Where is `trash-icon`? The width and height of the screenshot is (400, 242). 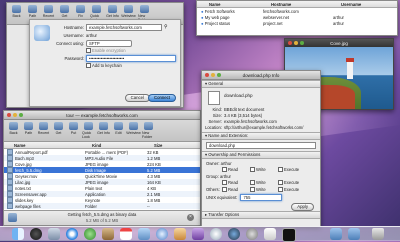 trash-icon is located at coordinates (378, 234).